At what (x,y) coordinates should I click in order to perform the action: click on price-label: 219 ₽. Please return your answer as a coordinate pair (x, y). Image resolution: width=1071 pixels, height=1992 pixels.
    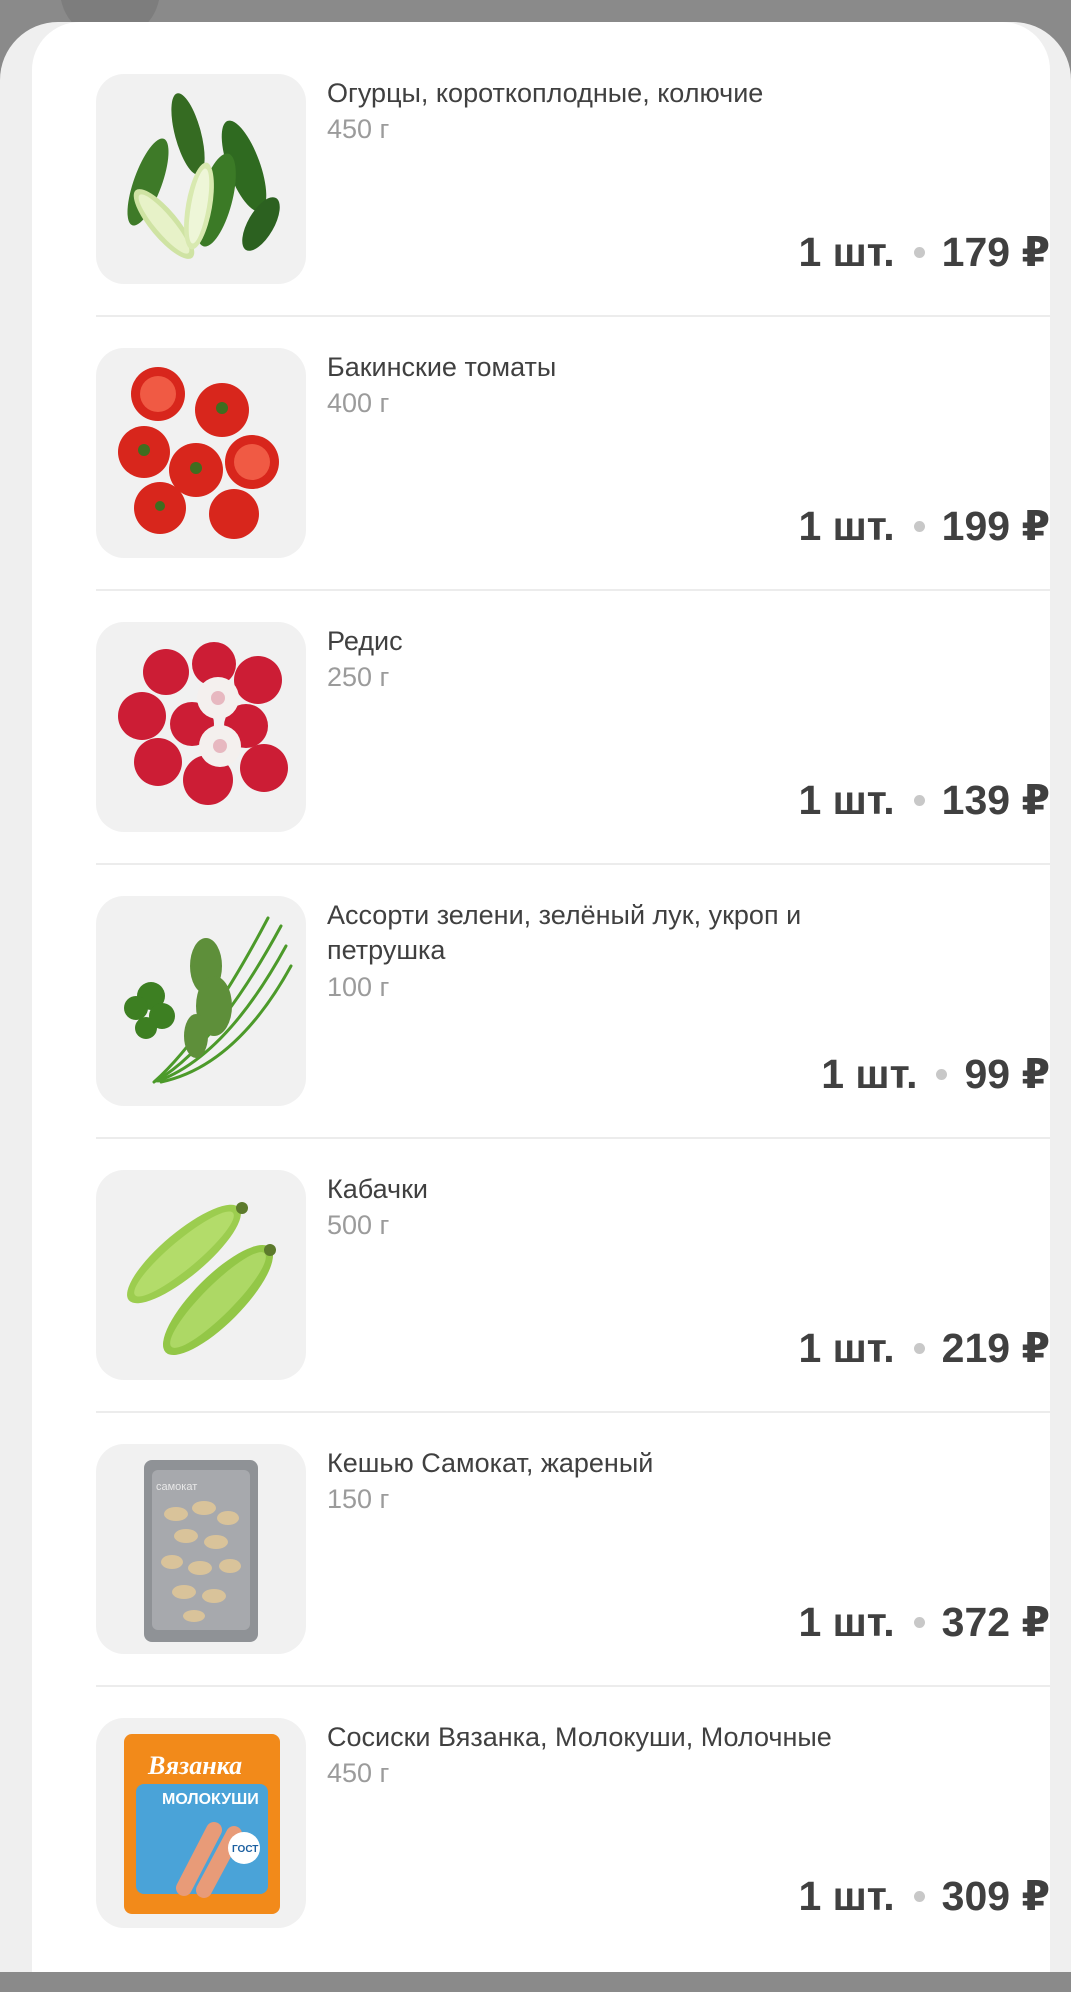
    Looking at the image, I should click on (995, 1348).